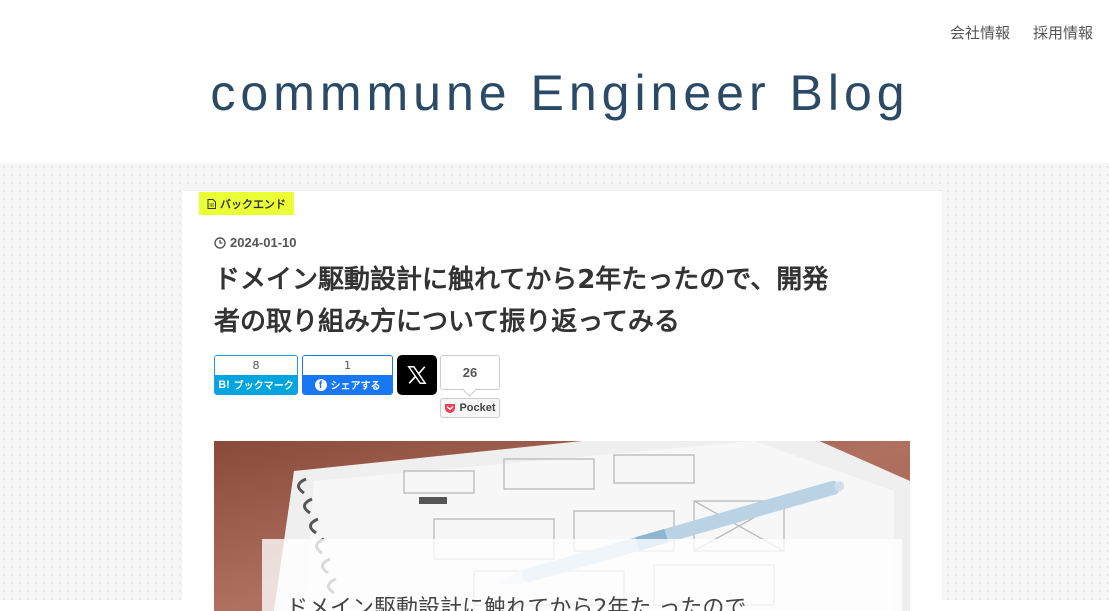 The height and width of the screenshot is (611, 1109). What do you see at coordinates (211, 203) in the screenshot?
I see `file-icon` at bounding box center [211, 203].